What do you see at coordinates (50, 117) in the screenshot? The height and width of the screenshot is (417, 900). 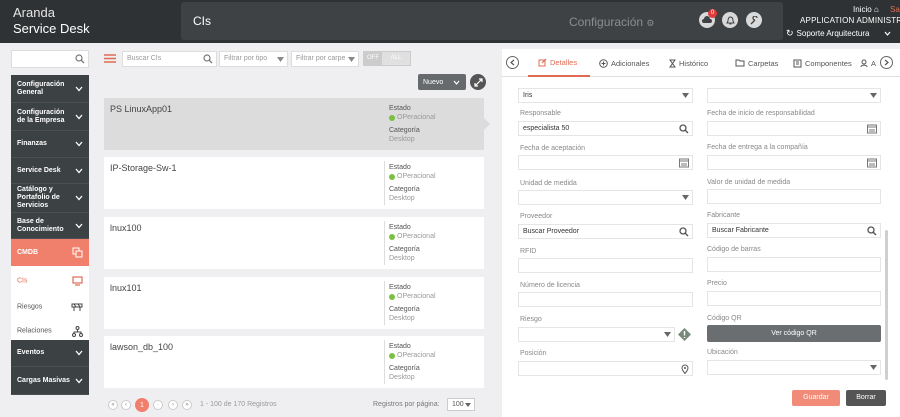 I see `sidebar-item-configuracion-empresa: Configuración de la Empresa` at bounding box center [50, 117].